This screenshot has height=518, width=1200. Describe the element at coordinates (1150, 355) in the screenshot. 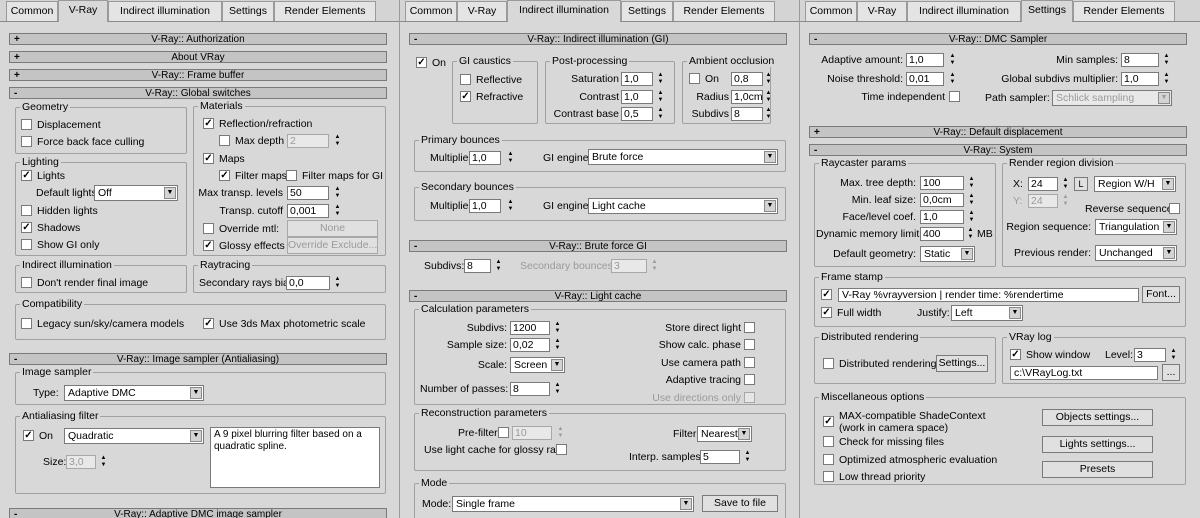

I see `level-spinner: 3` at that location.